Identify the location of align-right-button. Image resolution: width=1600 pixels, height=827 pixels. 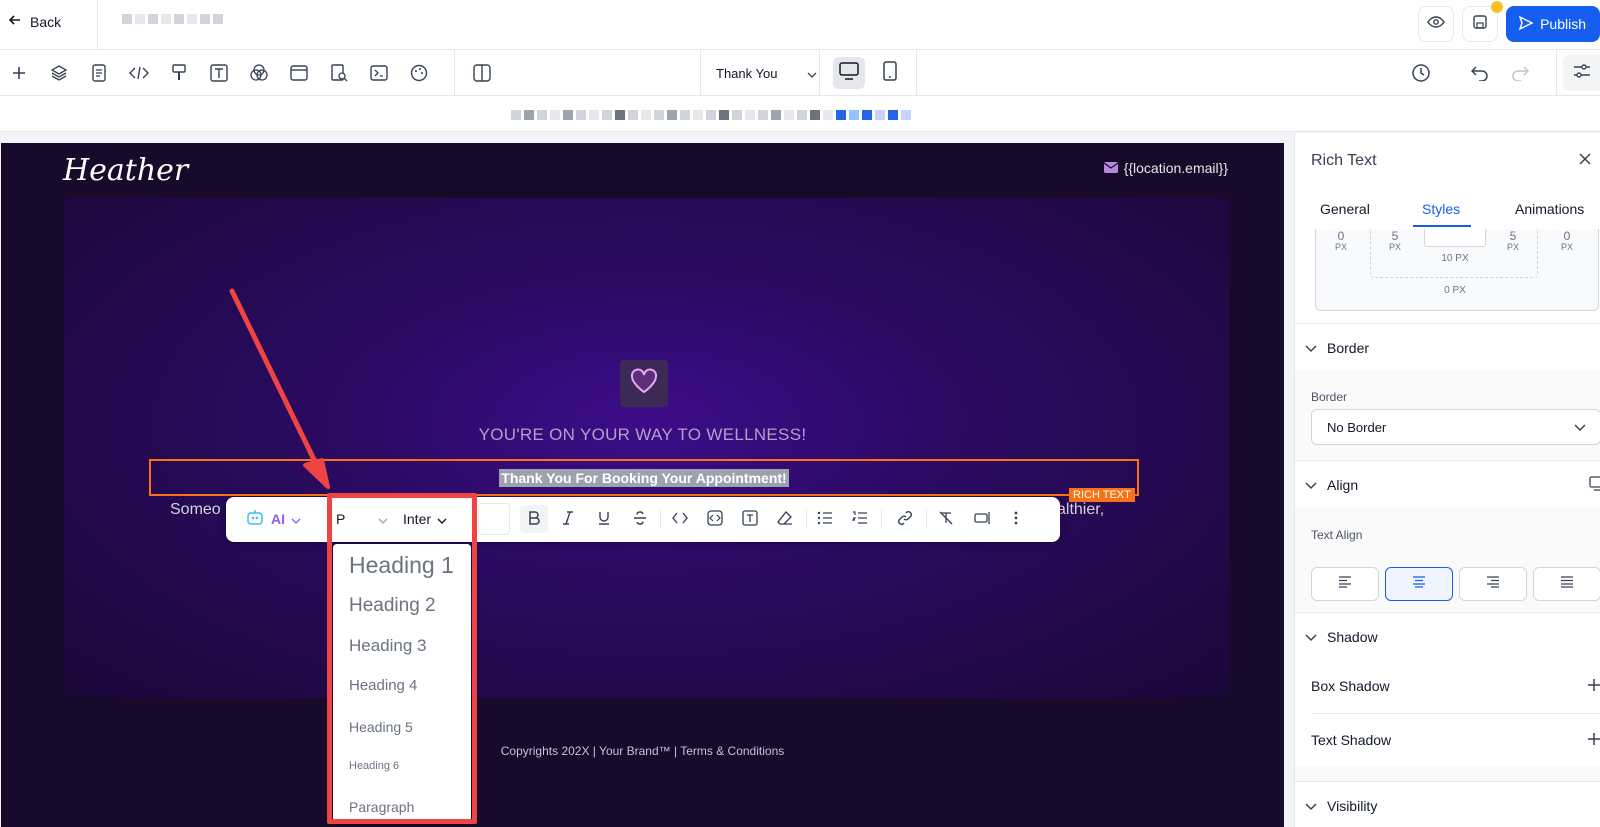
(1493, 584).